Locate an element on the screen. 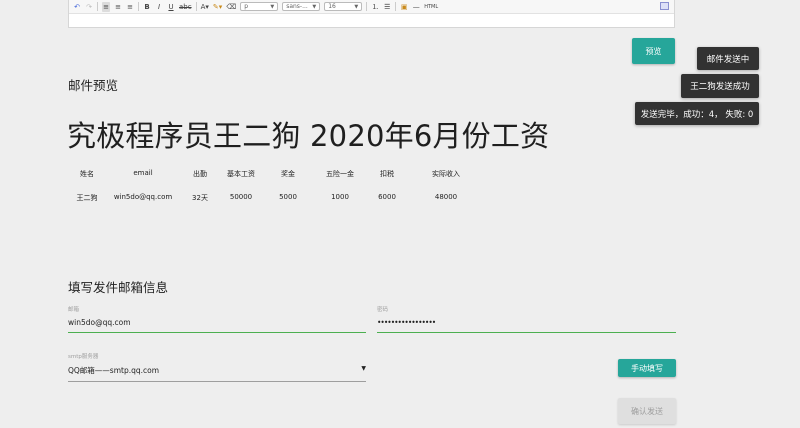 The height and width of the screenshot is (428, 800). table-cell: 1000 is located at coordinates (340, 197).